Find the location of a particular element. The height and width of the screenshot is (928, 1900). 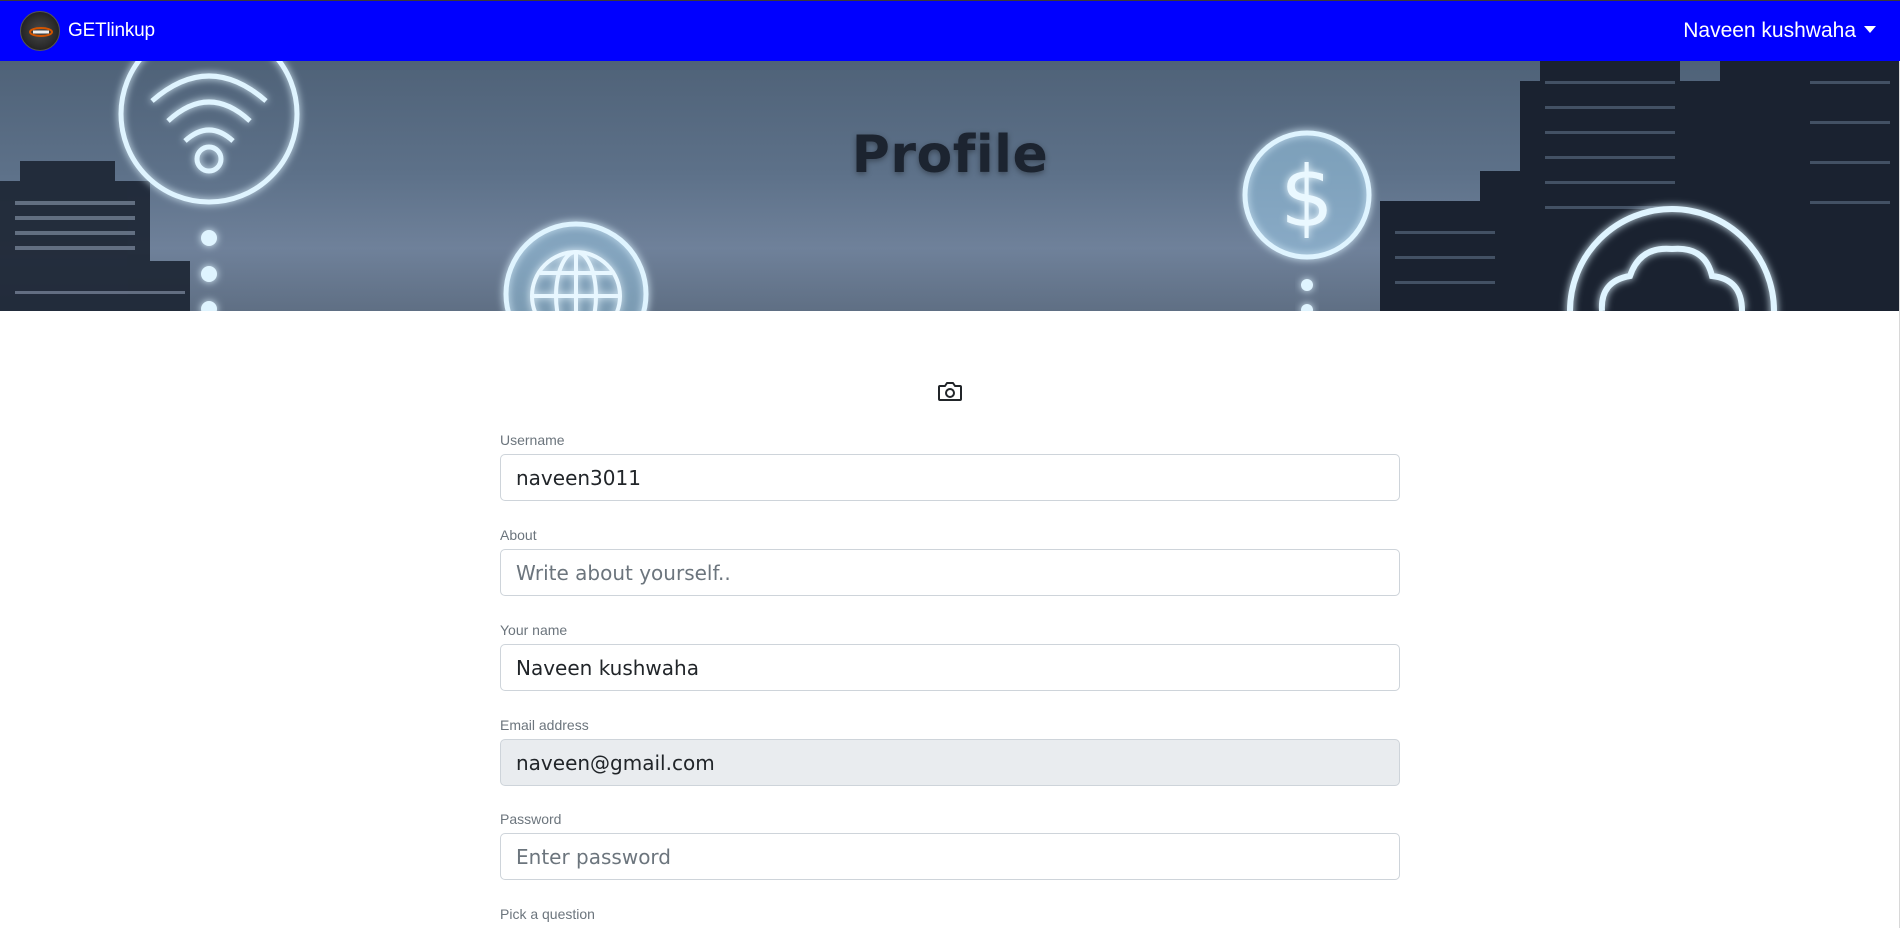

camera-icon is located at coordinates (950, 391).